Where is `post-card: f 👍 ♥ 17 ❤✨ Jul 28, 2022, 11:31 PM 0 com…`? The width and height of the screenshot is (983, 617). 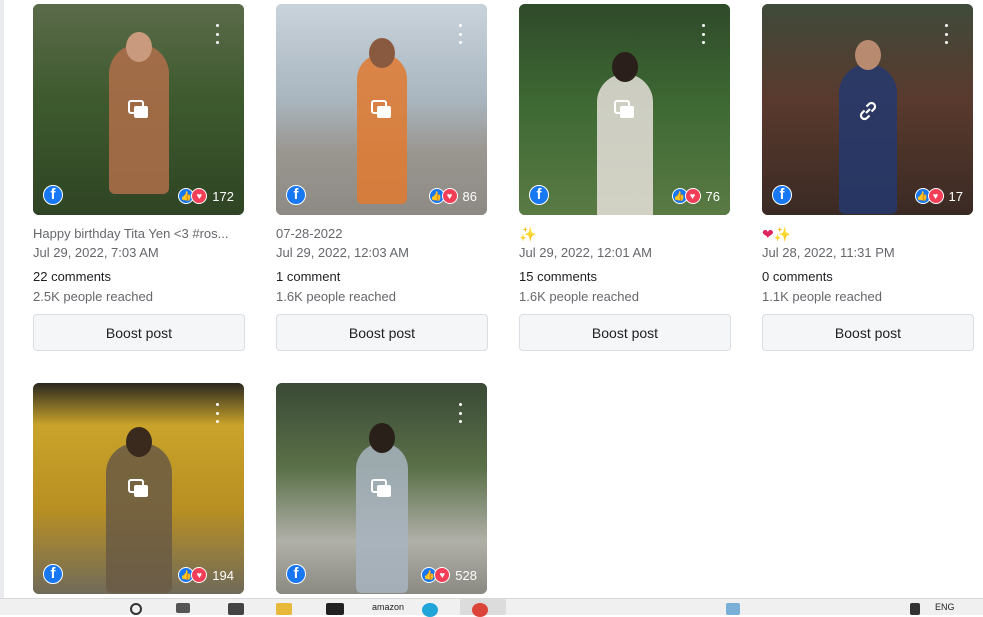
post-card: f 👍 ♥ 17 ❤✨ Jul 28, 2022, 11:31 PM 0 com… is located at coordinates (868, 177).